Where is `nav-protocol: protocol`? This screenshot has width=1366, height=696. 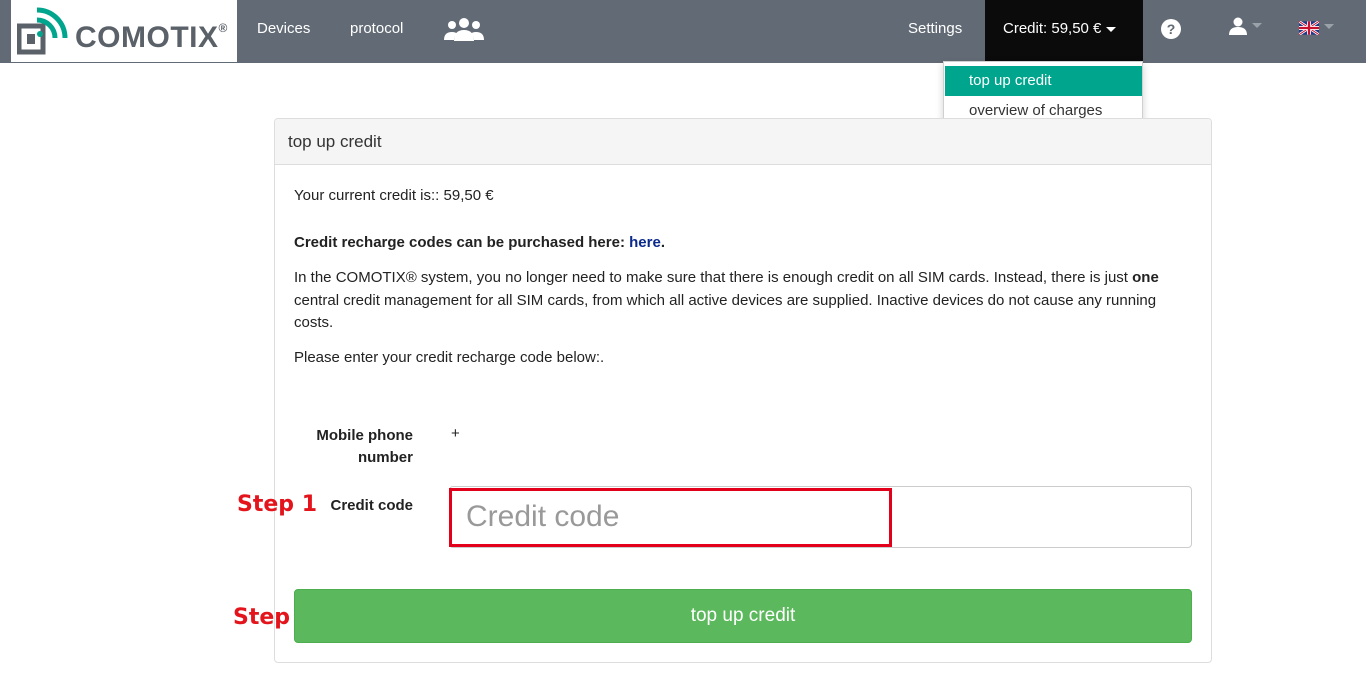
nav-protocol: protocol is located at coordinates (376, 31).